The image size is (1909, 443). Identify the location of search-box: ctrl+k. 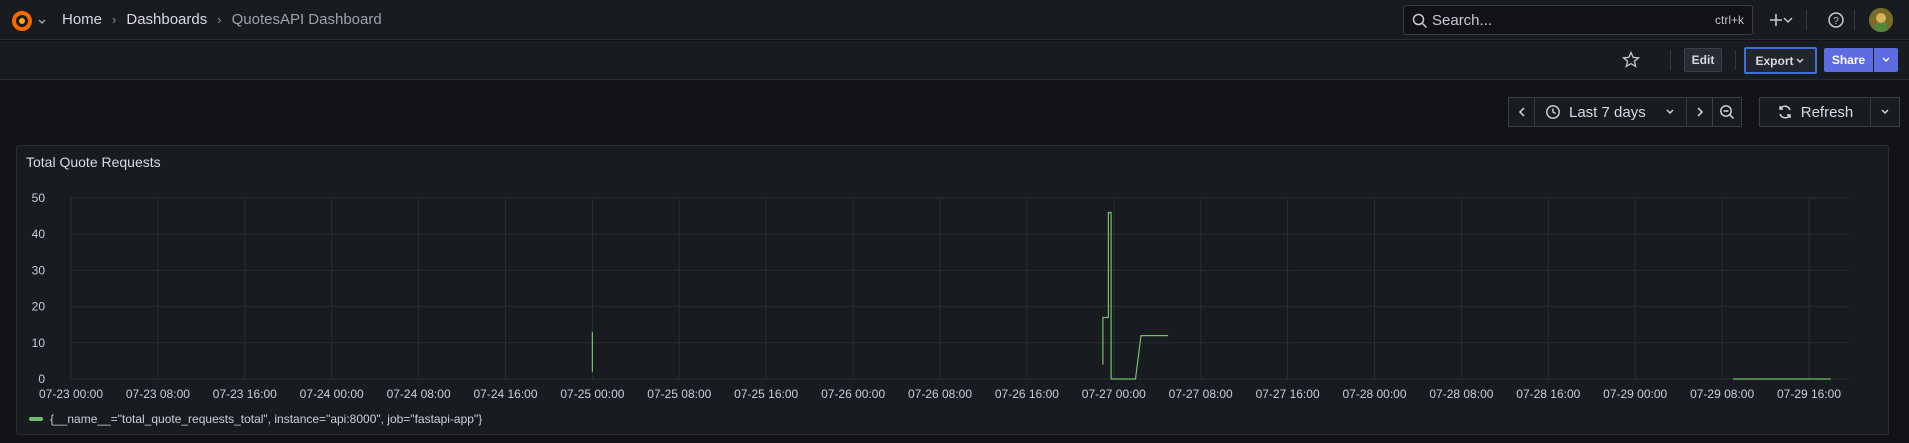
(1578, 20).